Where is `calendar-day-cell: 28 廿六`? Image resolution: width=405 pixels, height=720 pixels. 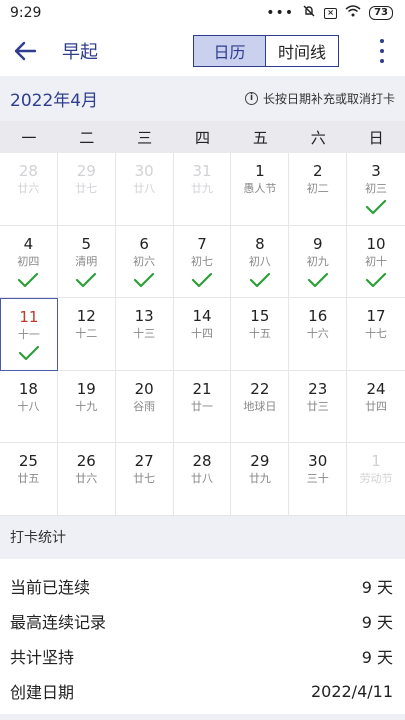
calendar-day-cell: 28 廿六 is located at coordinates (29, 189).